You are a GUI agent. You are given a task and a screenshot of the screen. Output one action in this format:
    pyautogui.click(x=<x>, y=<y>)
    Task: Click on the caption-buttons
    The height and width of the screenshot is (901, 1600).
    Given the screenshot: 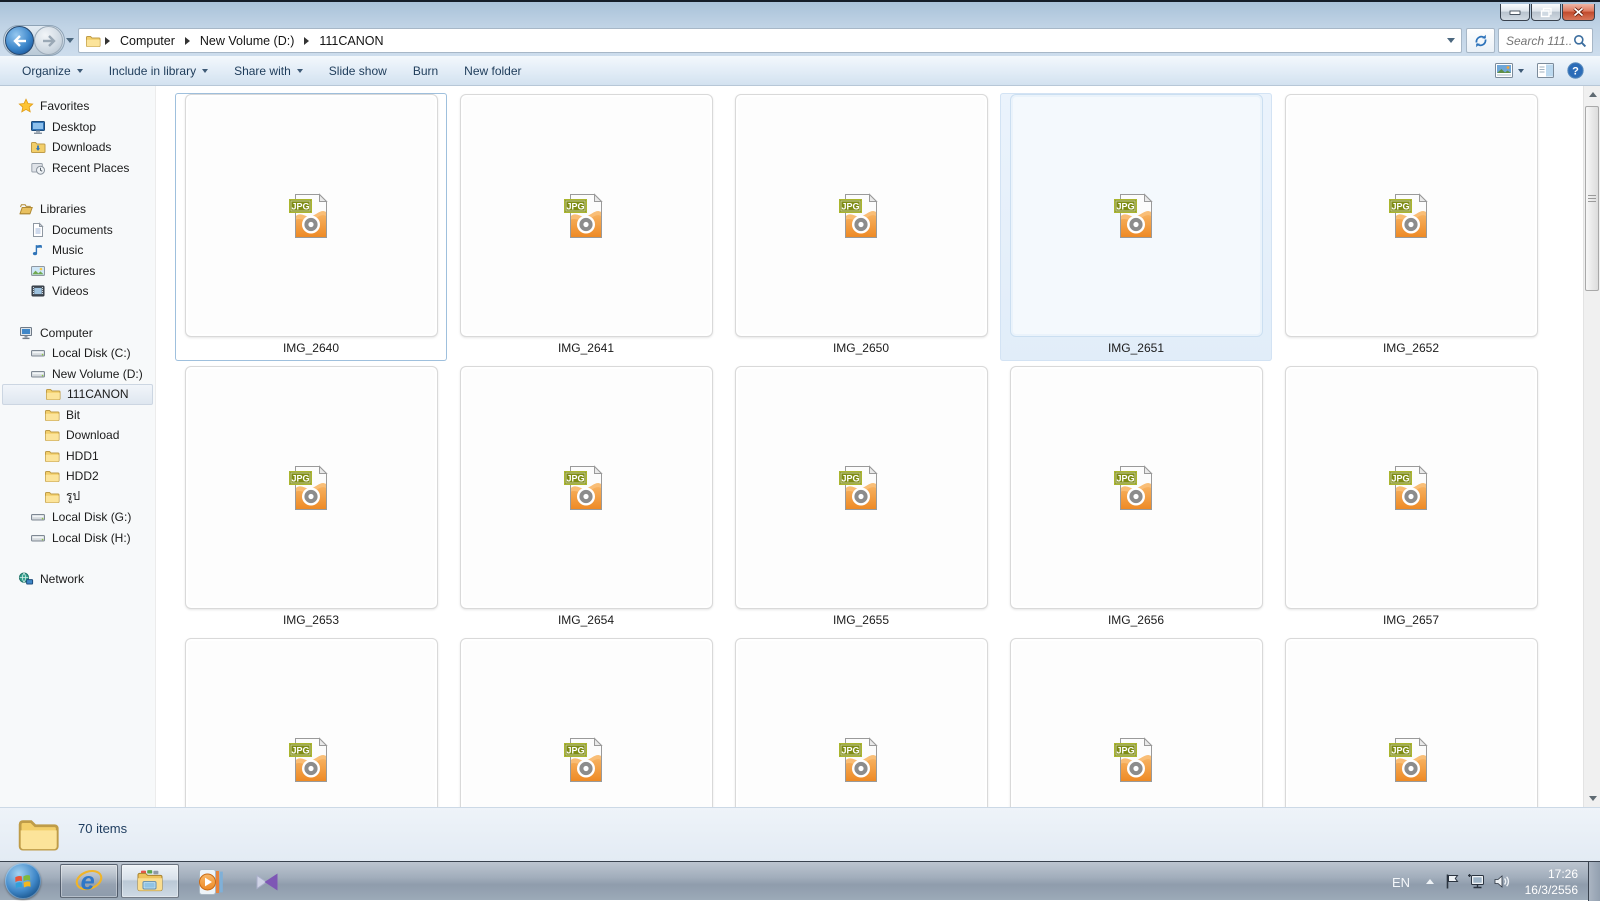 What is the action you would take?
    pyautogui.click(x=1547, y=12)
    